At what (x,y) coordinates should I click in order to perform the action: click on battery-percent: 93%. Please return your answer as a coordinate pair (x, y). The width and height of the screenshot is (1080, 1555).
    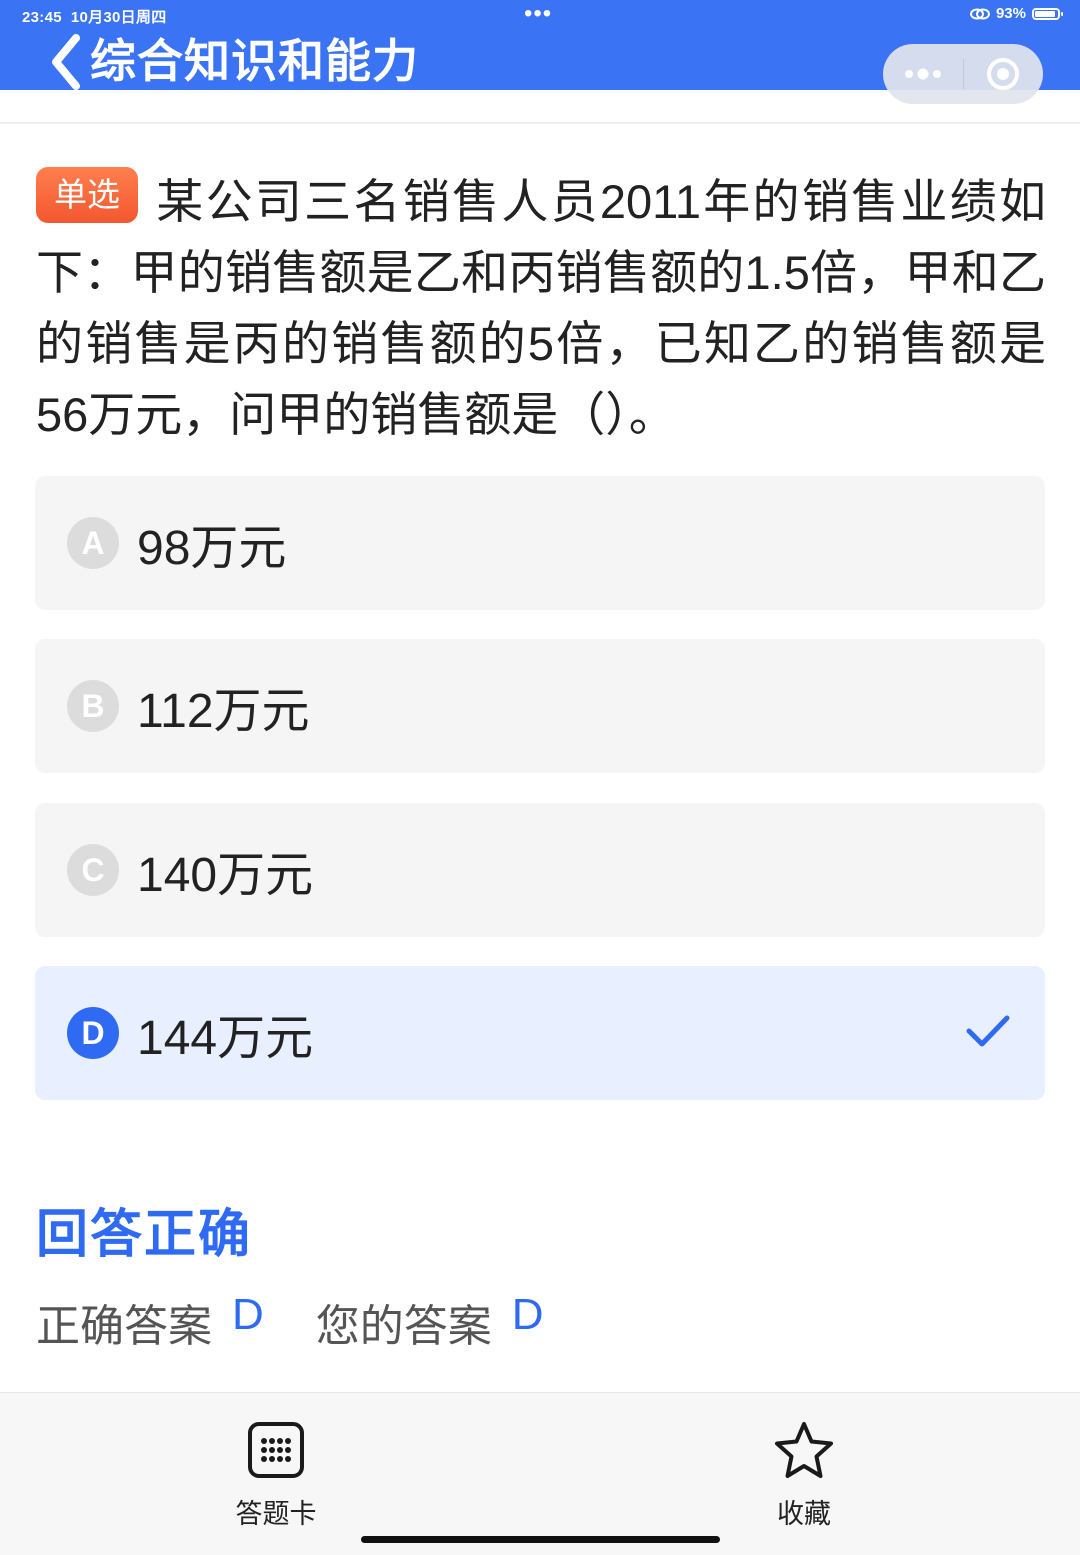
    Looking at the image, I should click on (1010, 13).